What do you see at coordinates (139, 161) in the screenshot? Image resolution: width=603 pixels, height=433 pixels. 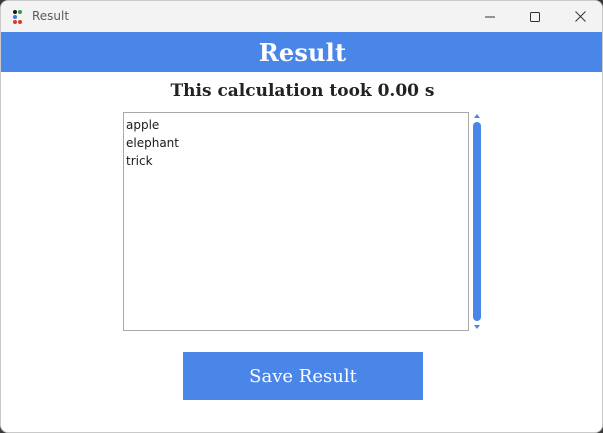 I see `result-line: trick` at bounding box center [139, 161].